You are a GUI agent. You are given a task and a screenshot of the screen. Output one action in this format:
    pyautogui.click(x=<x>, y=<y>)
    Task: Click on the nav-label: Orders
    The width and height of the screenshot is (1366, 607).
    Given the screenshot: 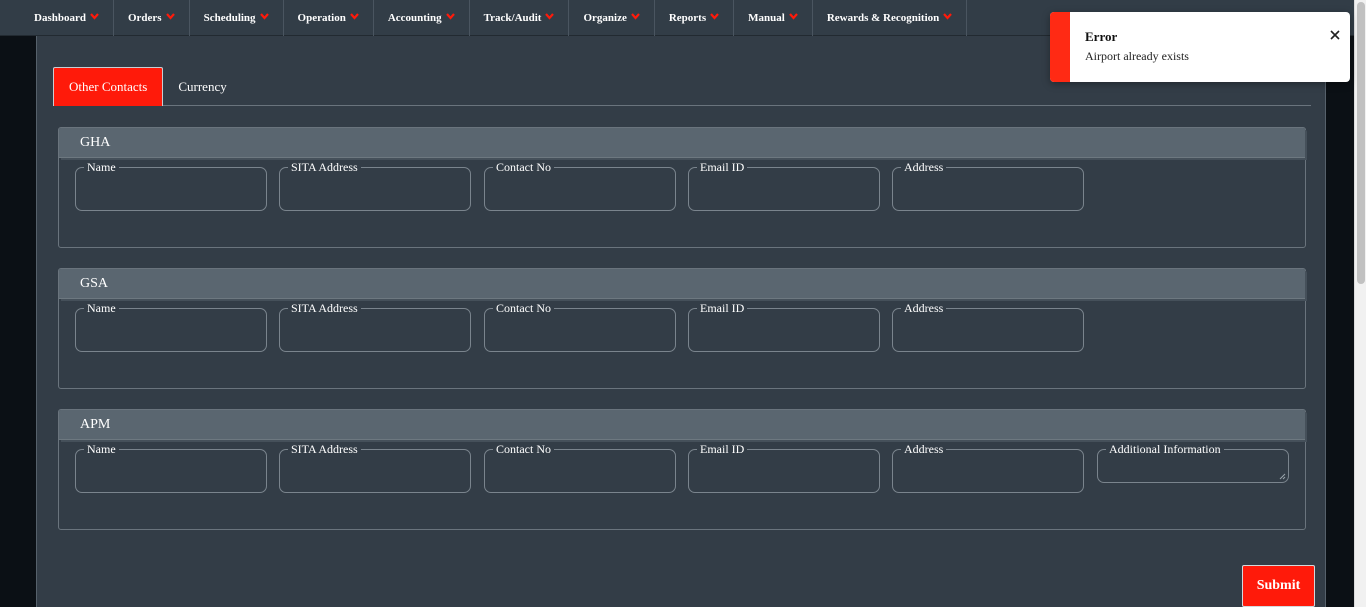 What is the action you would take?
    pyautogui.click(x=144, y=18)
    